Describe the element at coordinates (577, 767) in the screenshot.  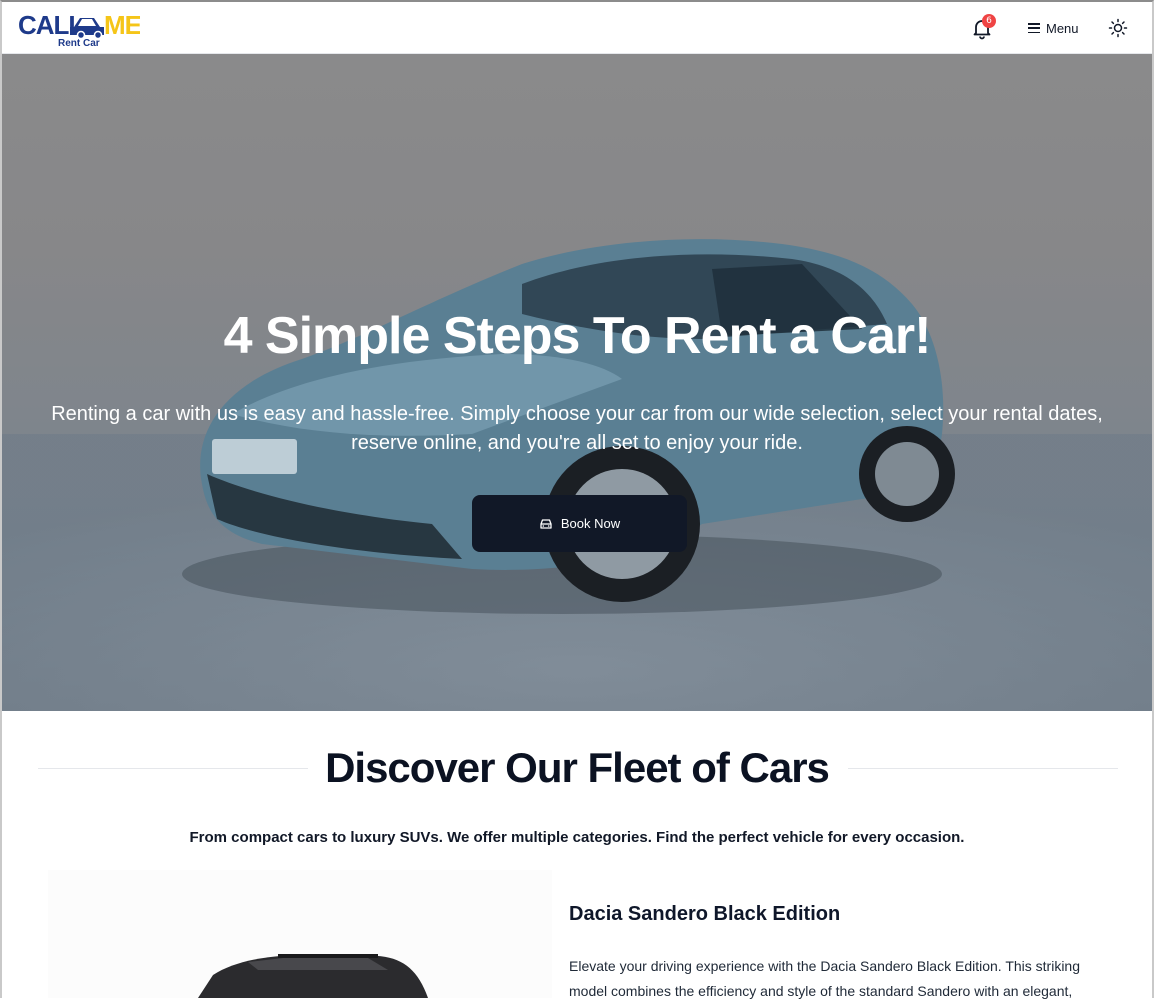
I see `fleet-title: Discover Our Fleet of Cars` at that location.